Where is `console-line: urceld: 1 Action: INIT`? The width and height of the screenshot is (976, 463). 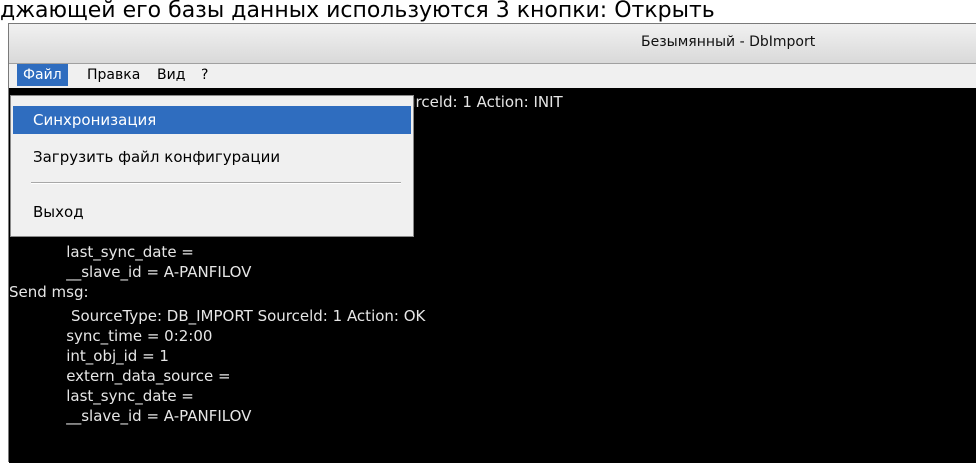
console-line: urceld: 1 Action: INIT is located at coordinates (484, 102).